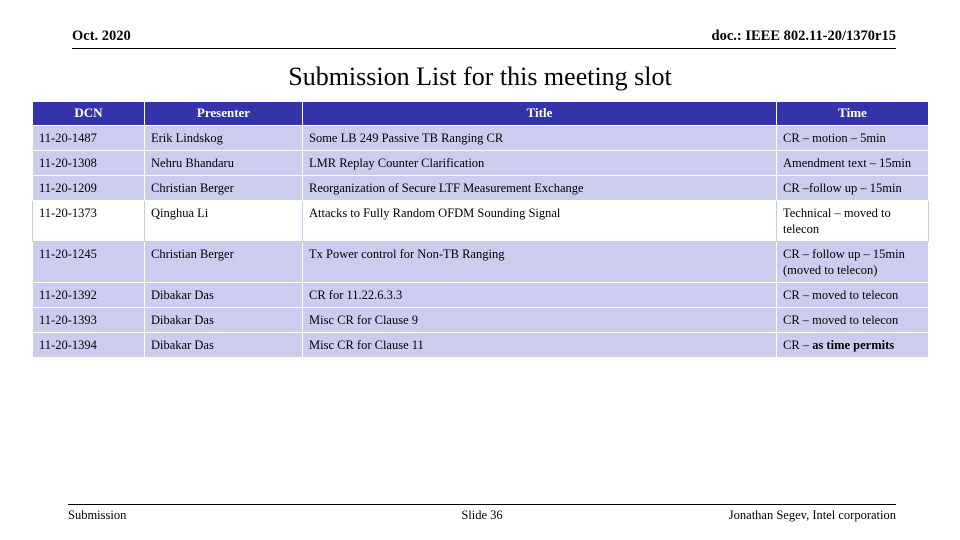 The width and height of the screenshot is (960, 540). I want to click on cell-title: Misc CR for Clause 9, so click(539, 319).